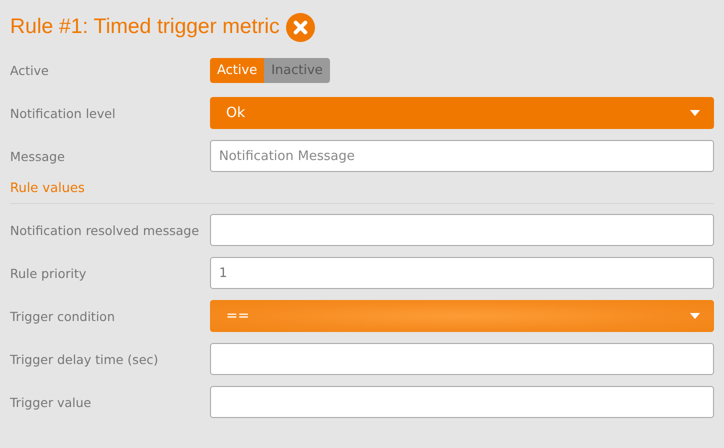 The height and width of the screenshot is (448, 724). I want to click on field-label: Notification resolved message, so click(105, 230).